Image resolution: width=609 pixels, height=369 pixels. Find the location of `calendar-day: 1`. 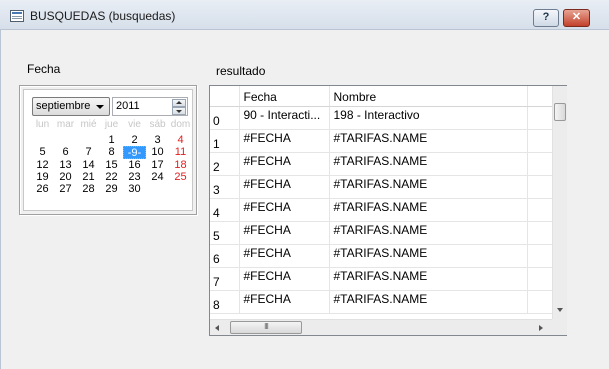

calendar-day: 1 is located at coordinates (111, 140).